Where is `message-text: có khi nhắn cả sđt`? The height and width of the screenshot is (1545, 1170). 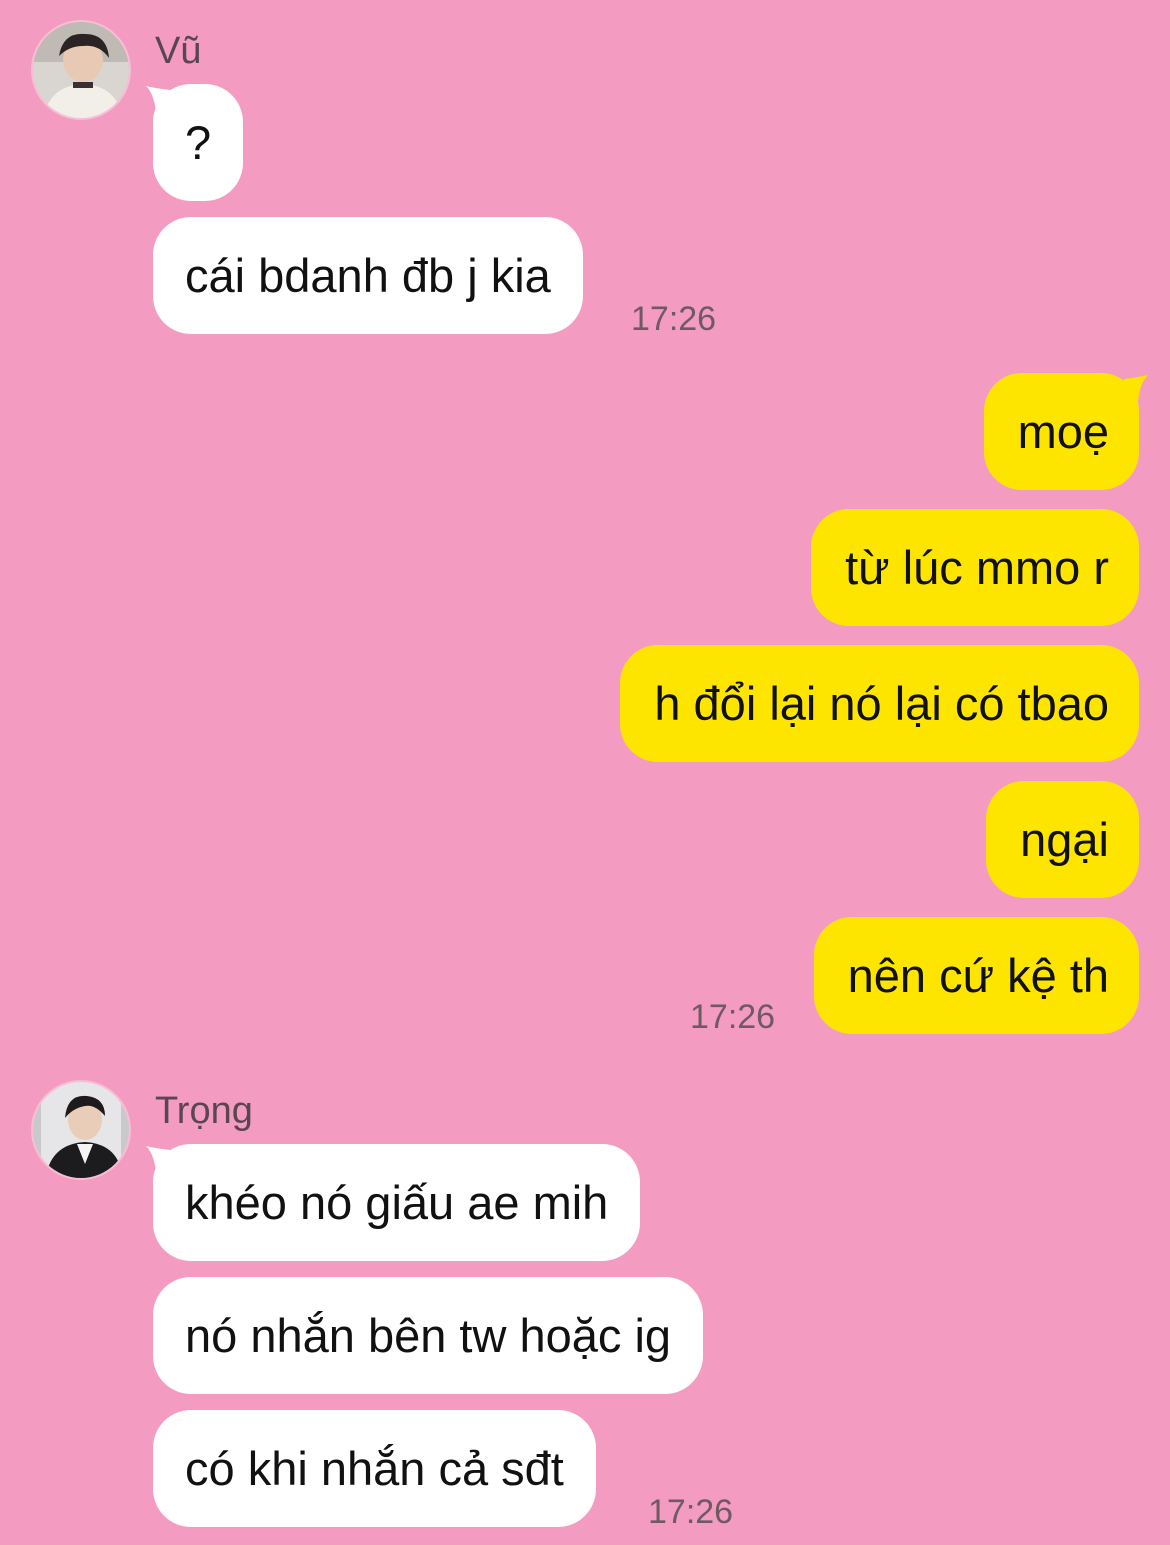 message-text: có khi nhắn cả sđt is located at coordinates (374, 1468).